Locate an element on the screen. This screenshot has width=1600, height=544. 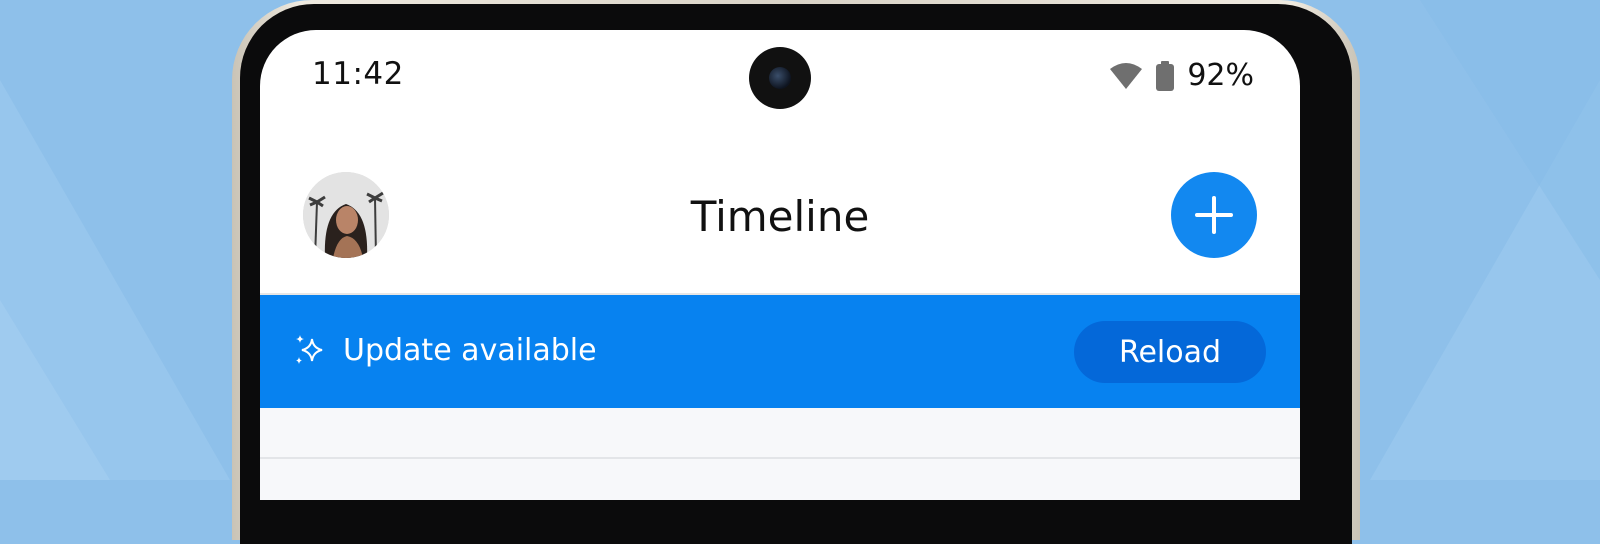
app-header: Timeline is located at coordinates (780, 232).